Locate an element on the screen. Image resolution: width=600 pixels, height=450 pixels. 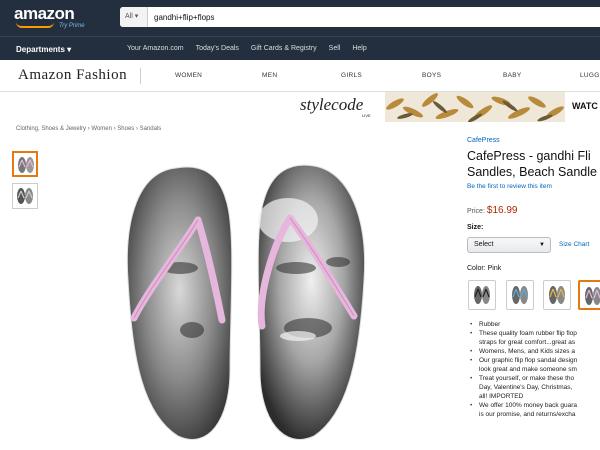
ad-banner: stylecode LIVE WATC is located at coordinates (445, 107).